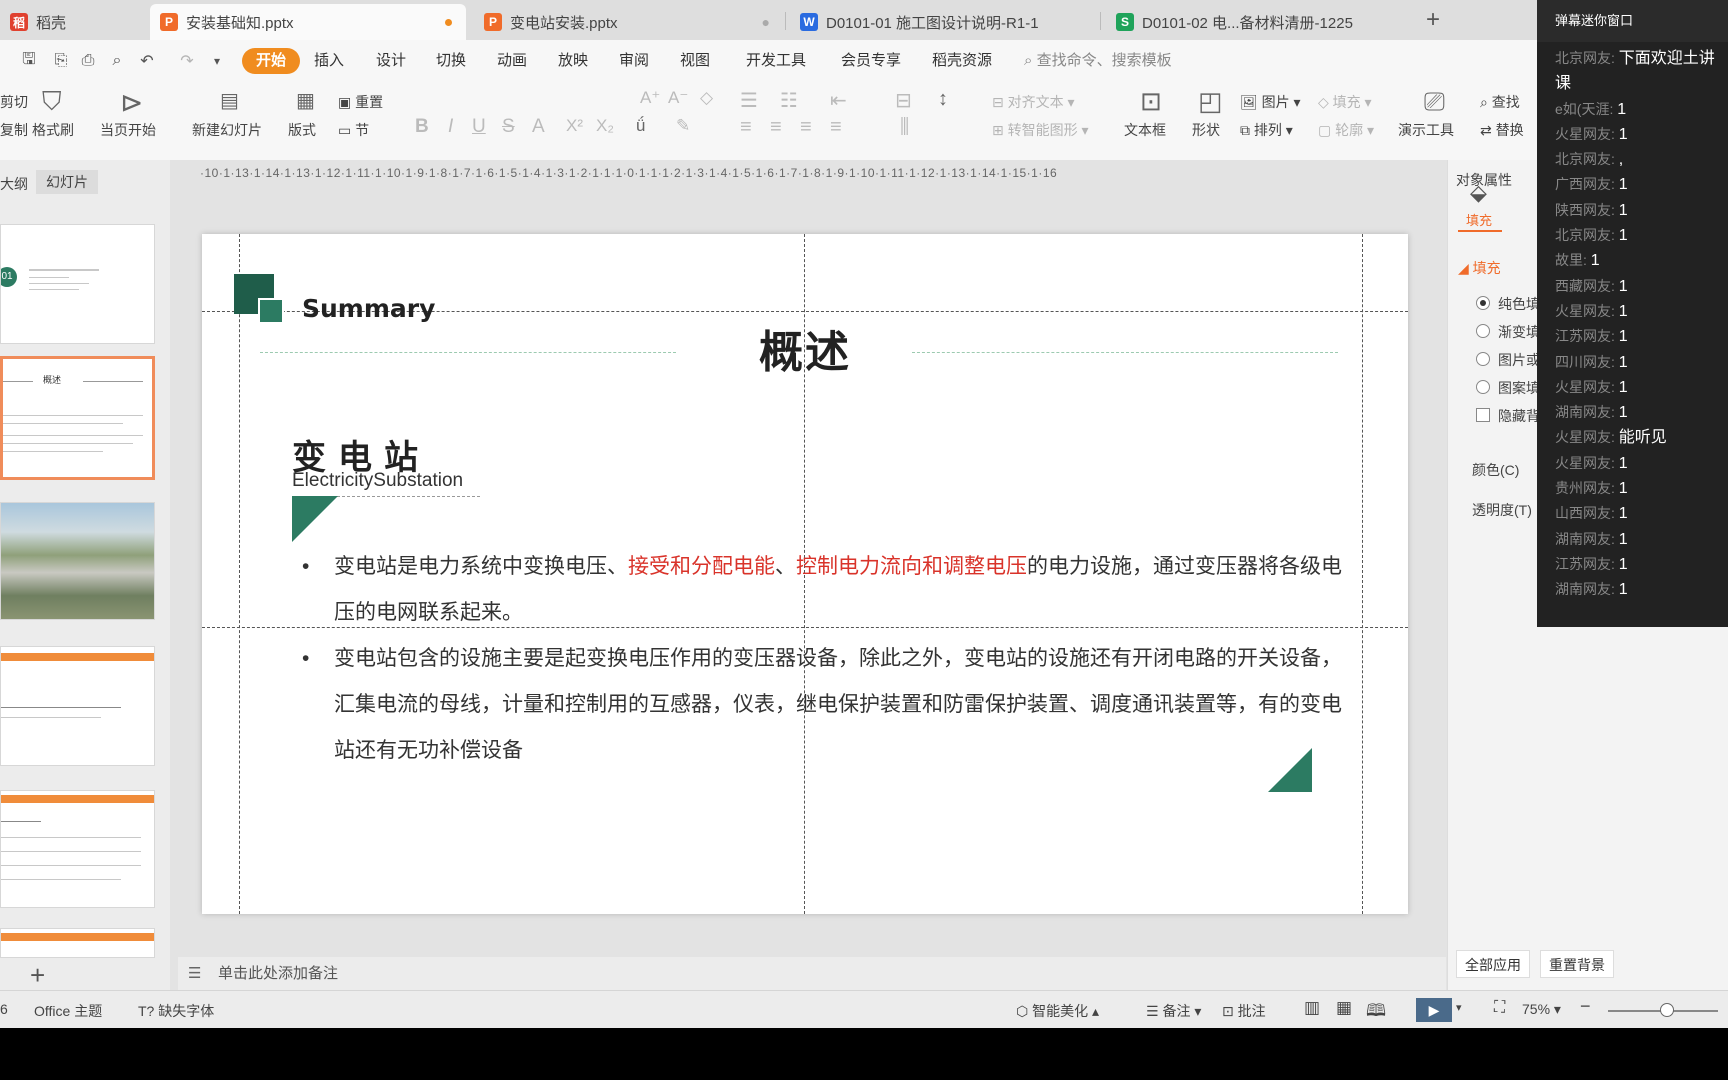 This screenshot has width=1728, height=1080. What do you see at coordinates (77, 418) in the screenshot?
I see `slide-thumbnail-2: 概述` at bounding box center [77, 418].